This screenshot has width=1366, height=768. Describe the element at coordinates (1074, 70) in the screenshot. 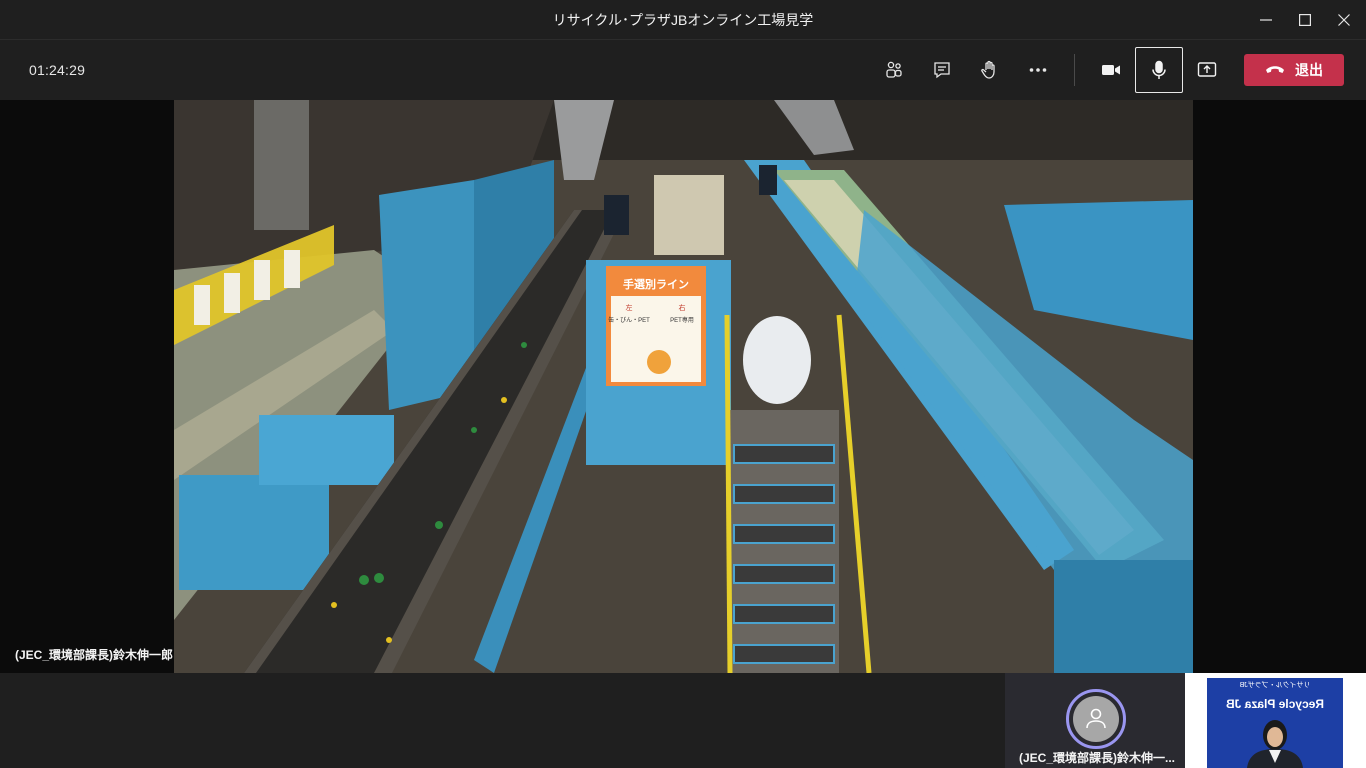

I see `toolbar-divider` at that location.